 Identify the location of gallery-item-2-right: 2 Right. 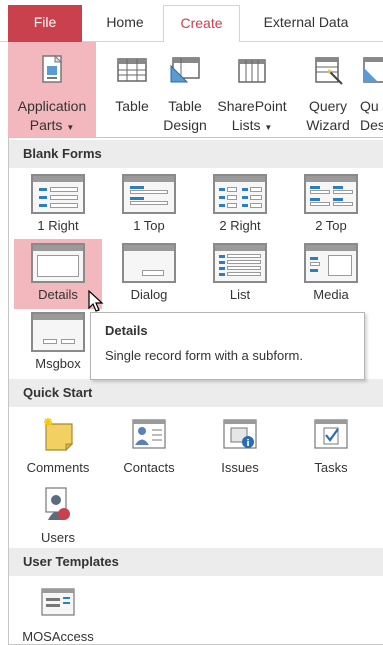
(240, 205).